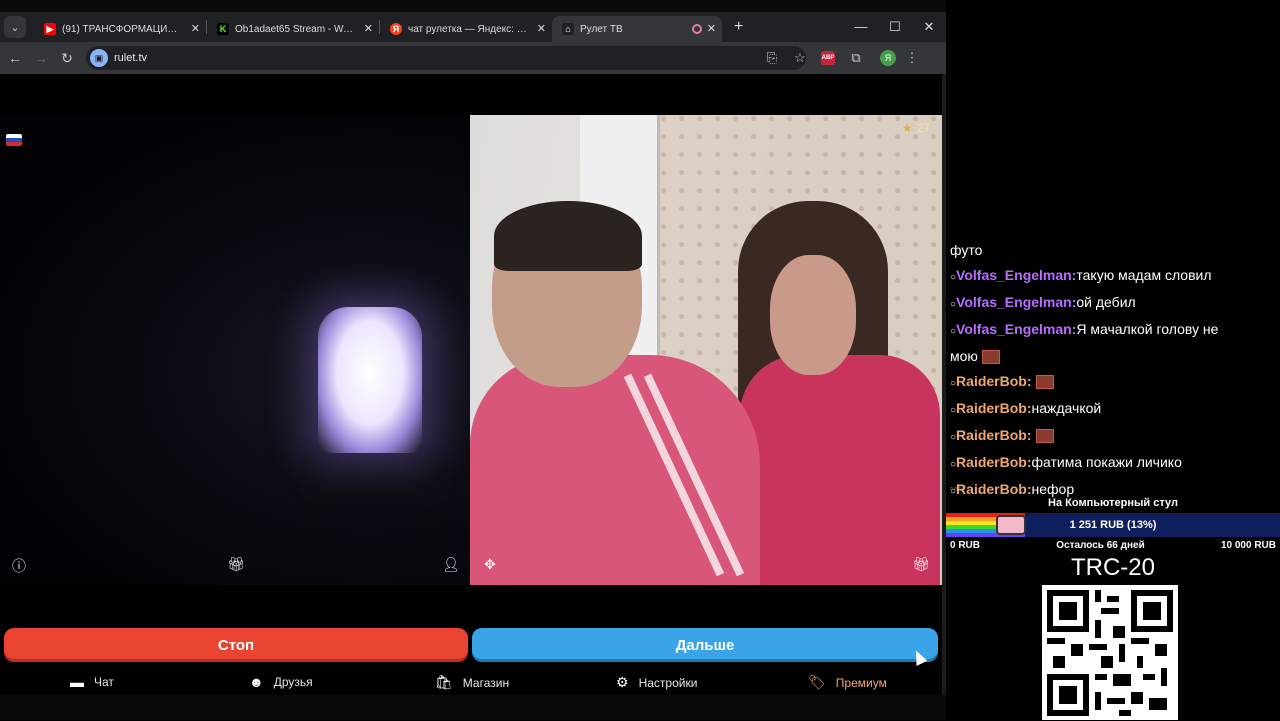 Image resolution: width=1280 pixels, height=721 pixels. What do you see at coordinates (656, 682) in the screenshot?
I see `nav-settings: ⚙ Настройки` at bounding box center [656, 682].